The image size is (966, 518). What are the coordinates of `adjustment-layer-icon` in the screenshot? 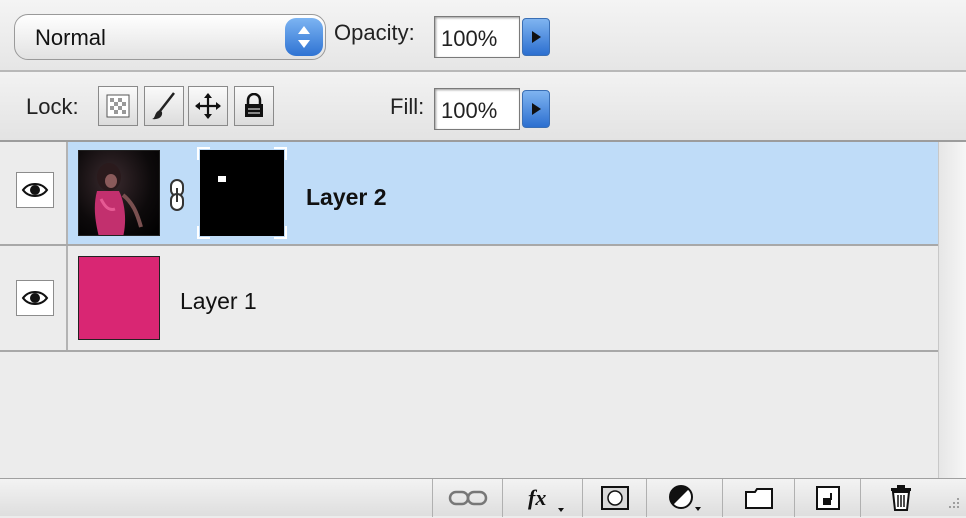 It's located at (684, 498).